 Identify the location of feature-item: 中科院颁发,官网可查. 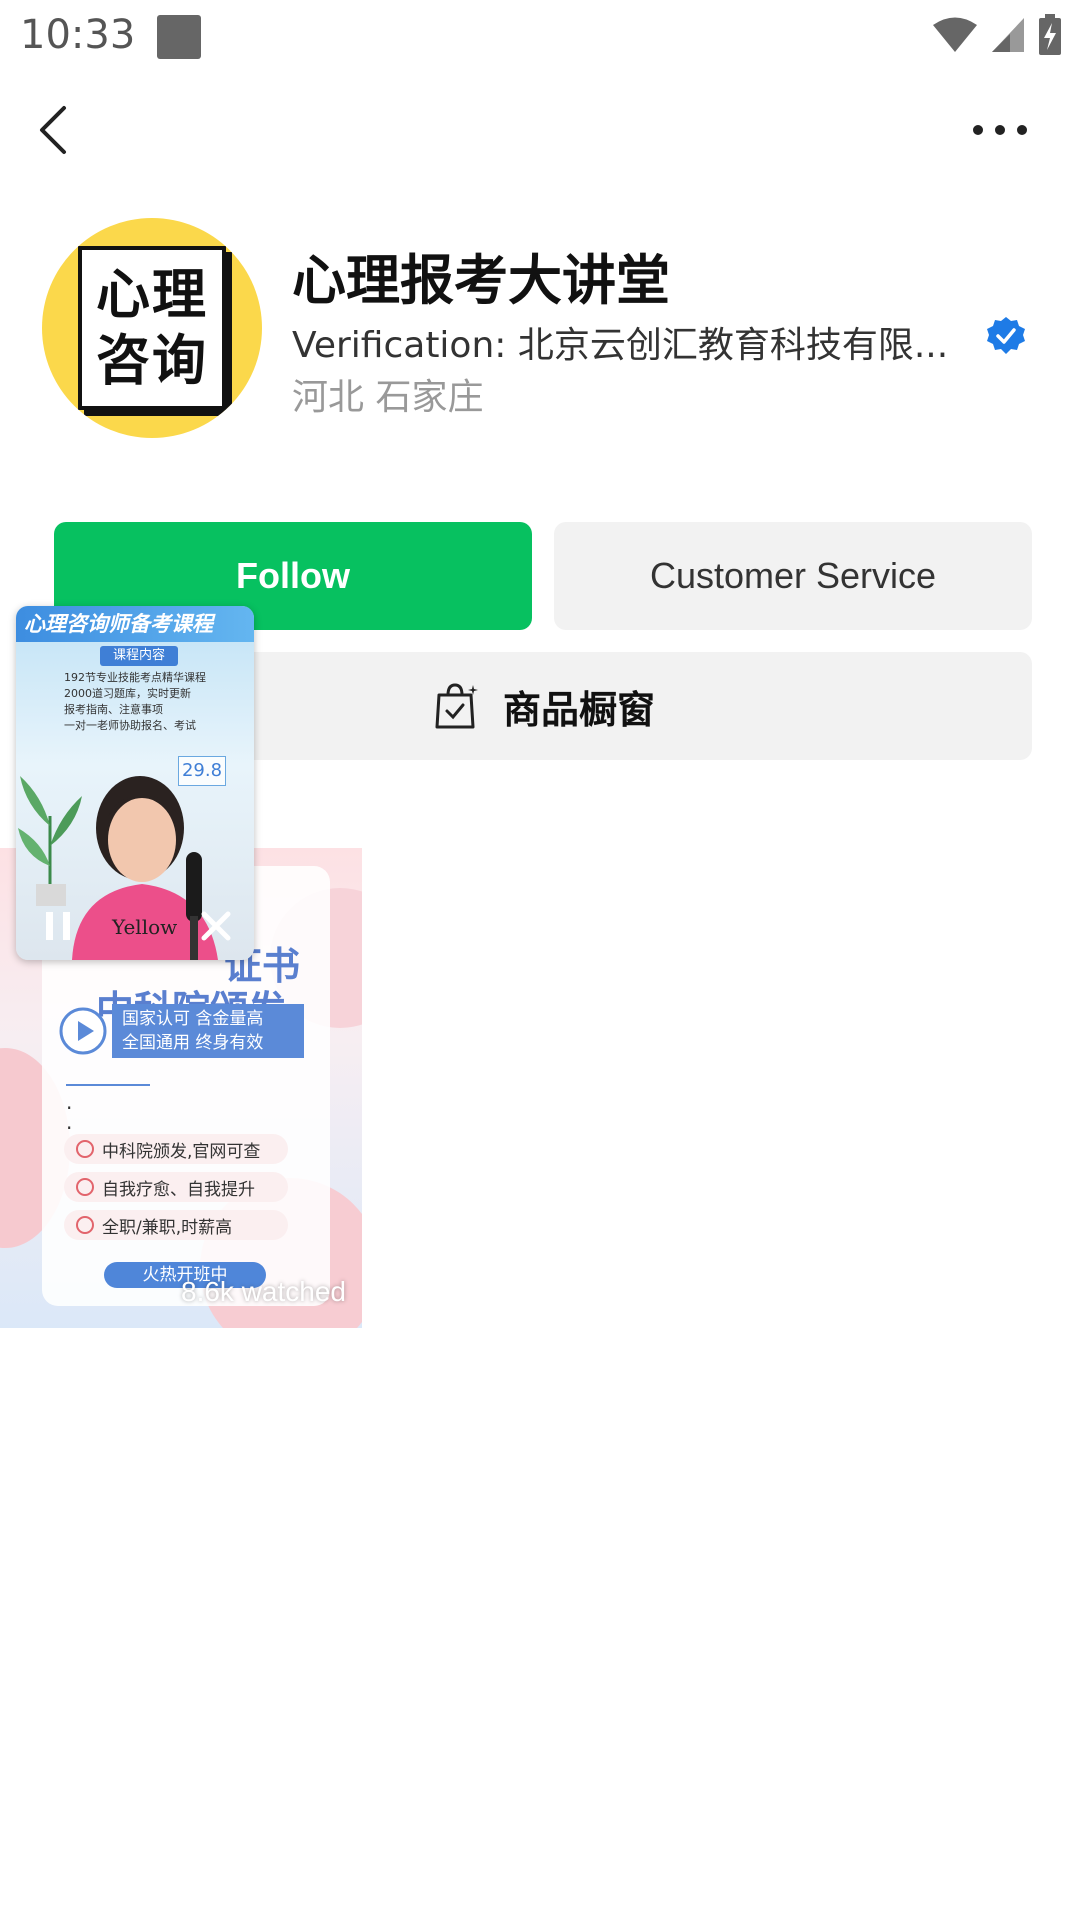
(176, 1149).